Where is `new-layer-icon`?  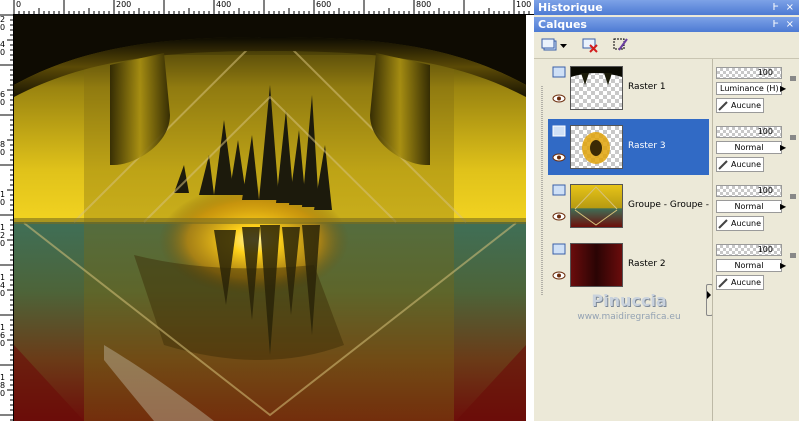
new-layer-icon is located at coordinates (549, 44).